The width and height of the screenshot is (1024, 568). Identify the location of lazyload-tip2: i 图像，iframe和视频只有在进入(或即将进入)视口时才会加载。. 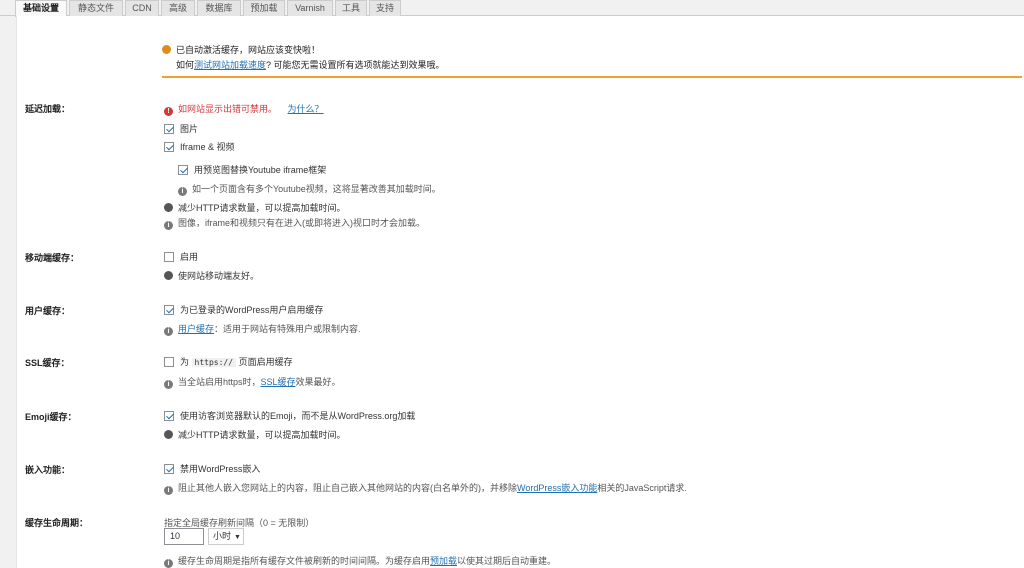
(294, 223).